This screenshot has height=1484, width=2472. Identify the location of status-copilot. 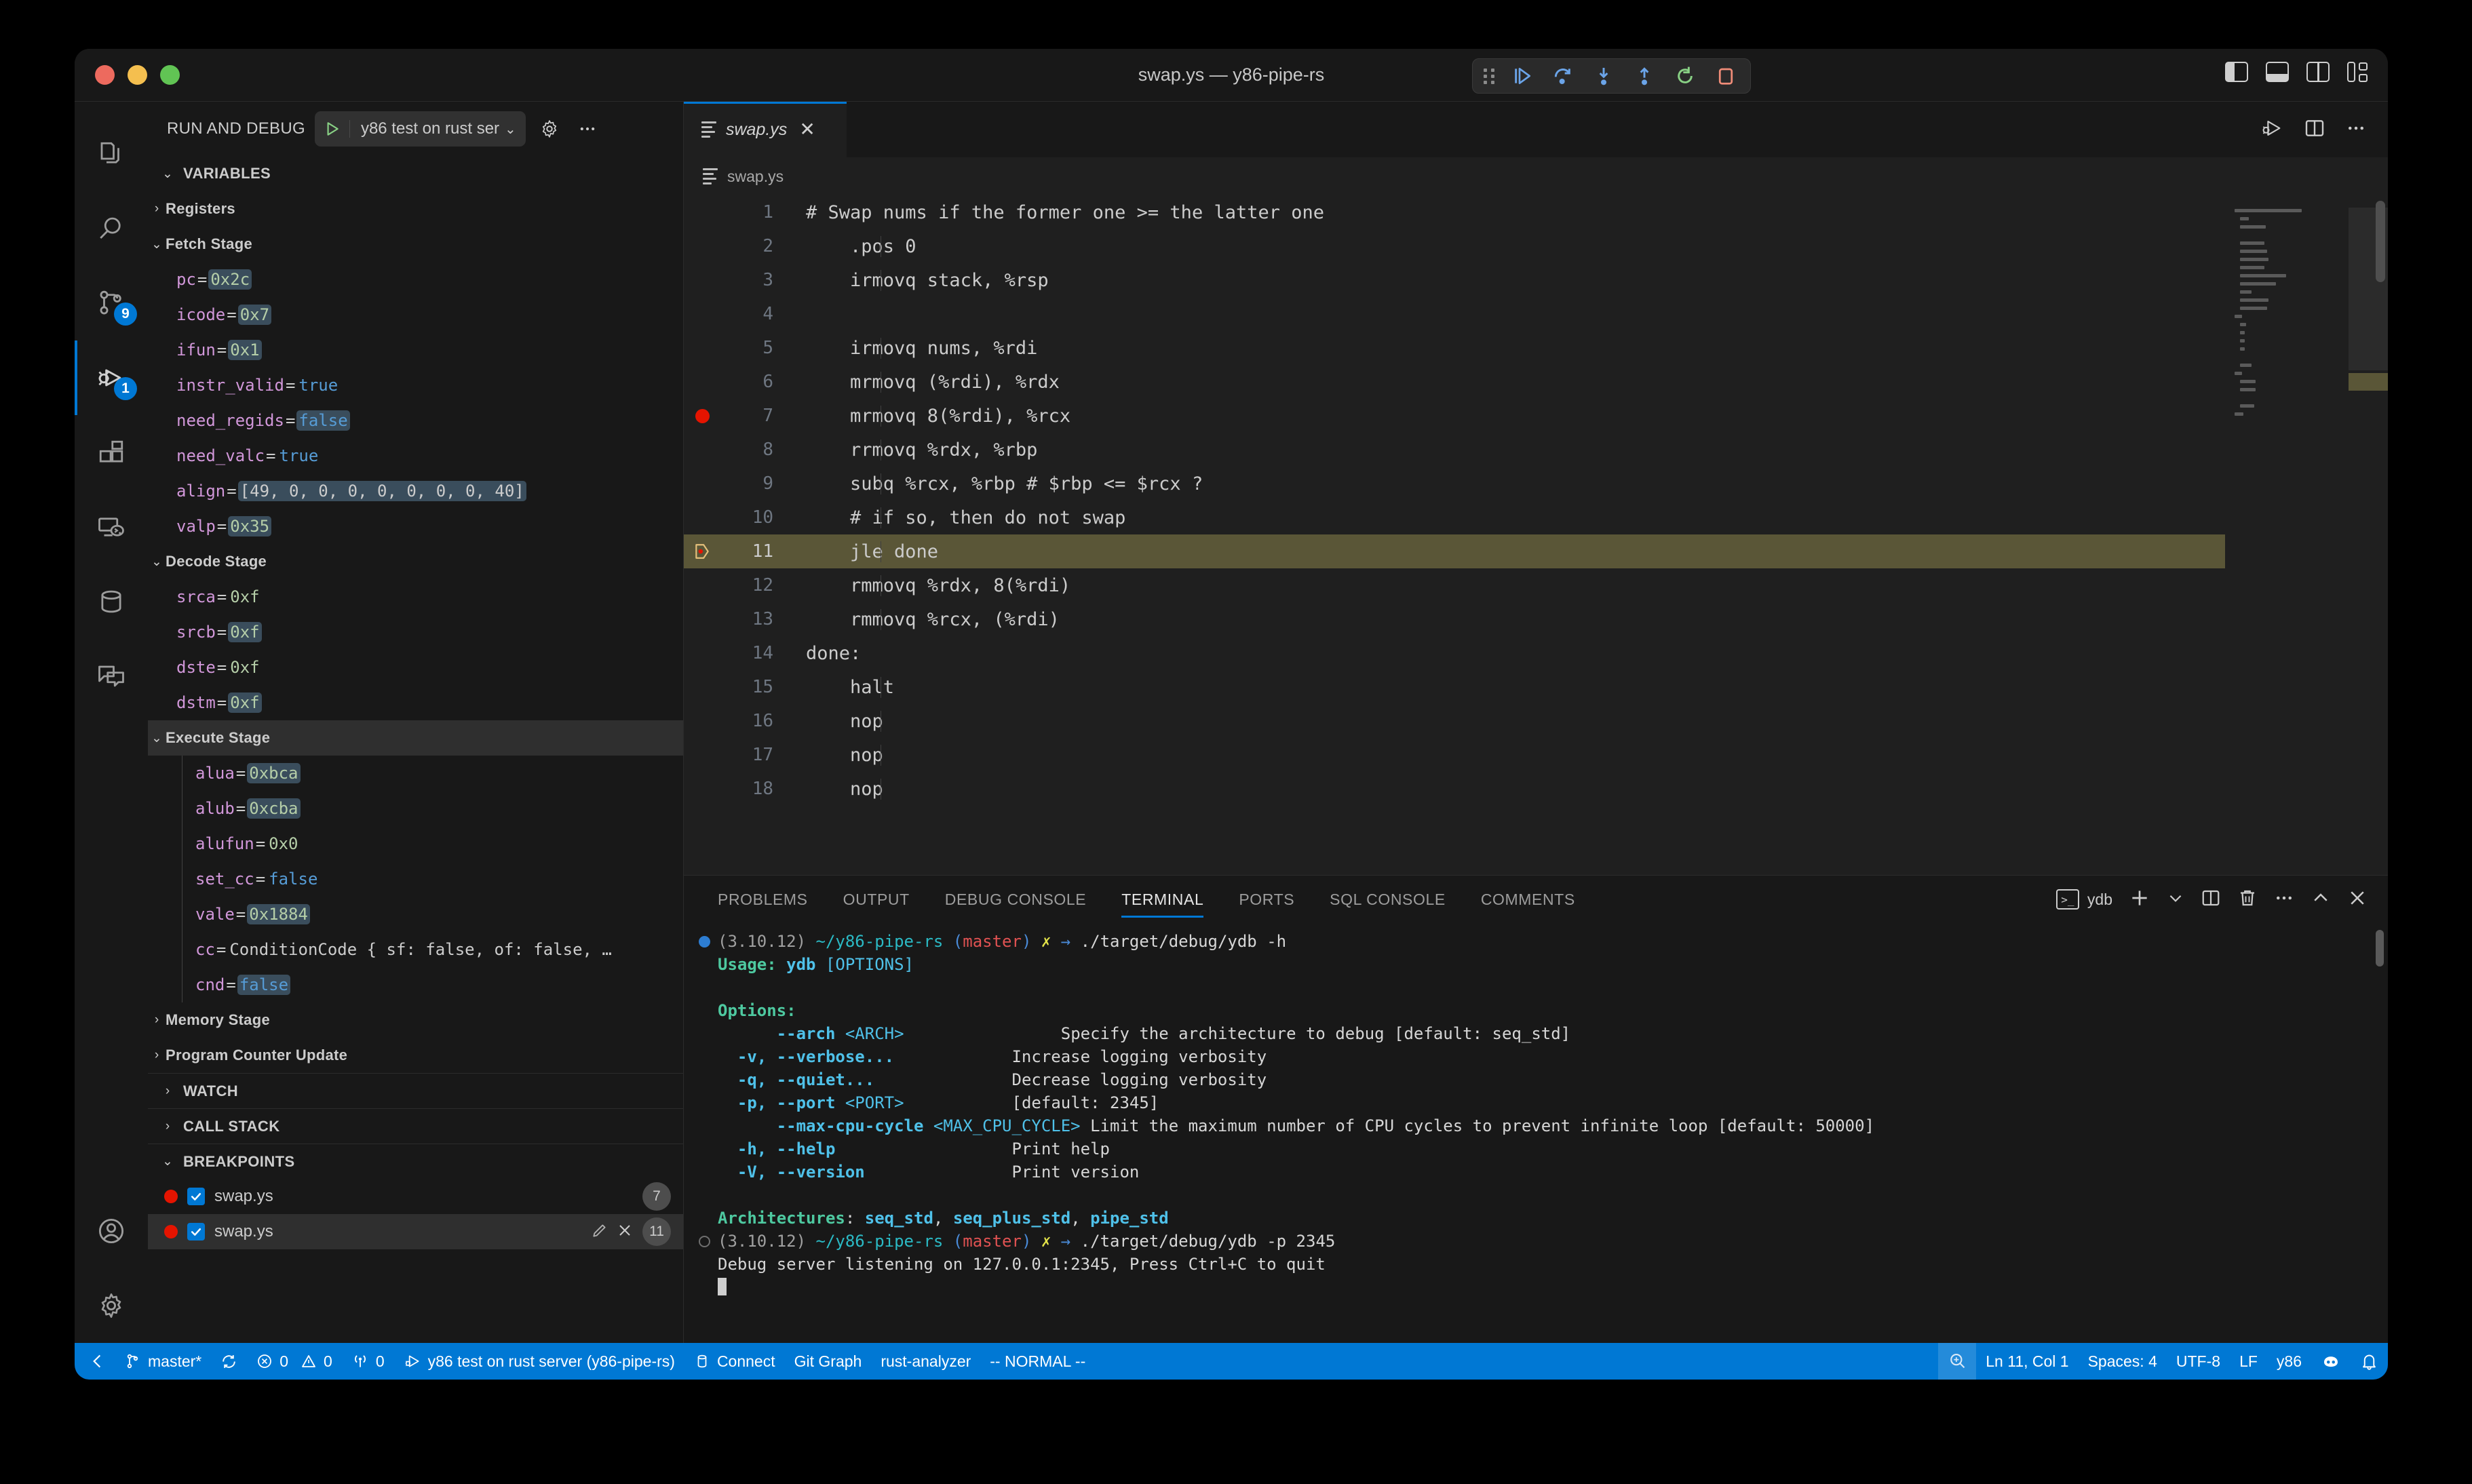
(2331, 1361).